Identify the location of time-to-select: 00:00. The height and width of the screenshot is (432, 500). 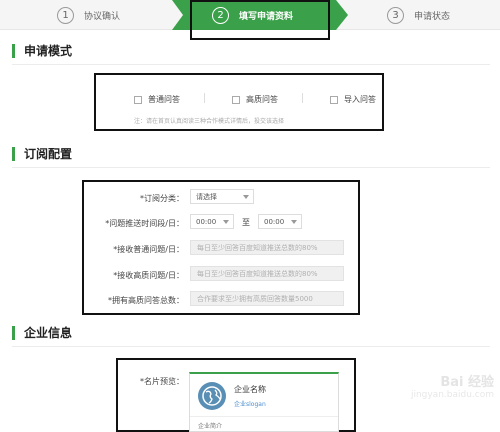
(280, 221).